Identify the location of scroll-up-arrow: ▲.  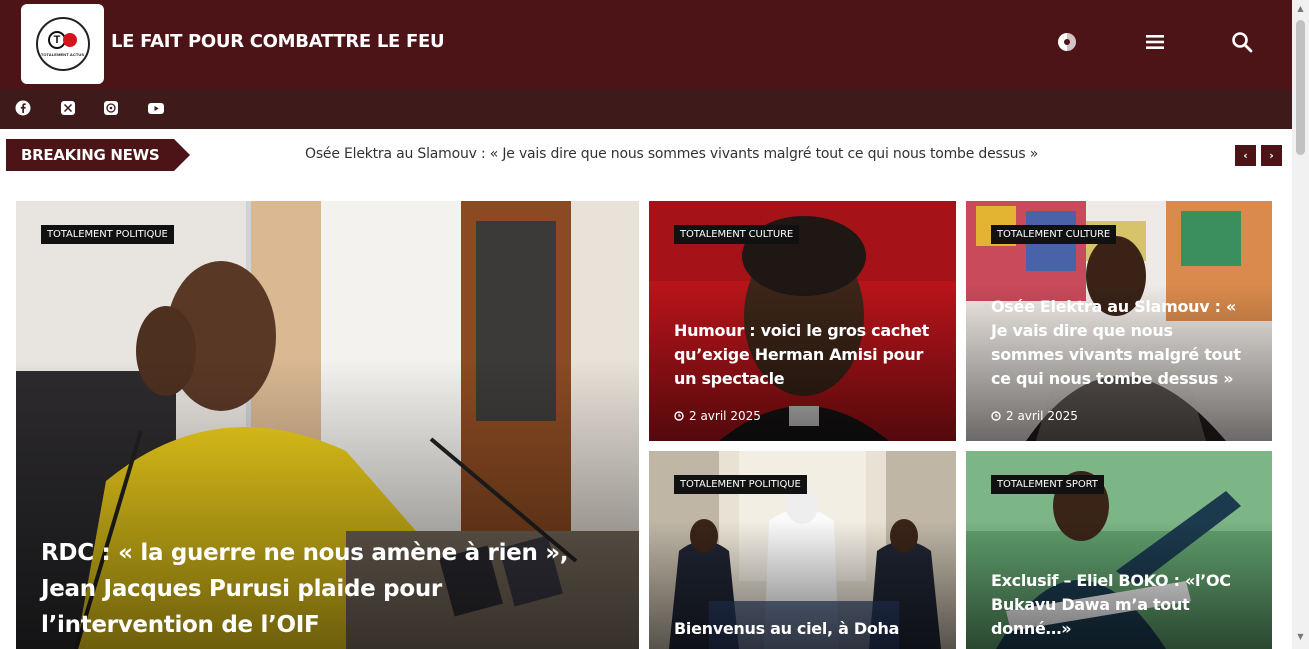
(1300, 8).